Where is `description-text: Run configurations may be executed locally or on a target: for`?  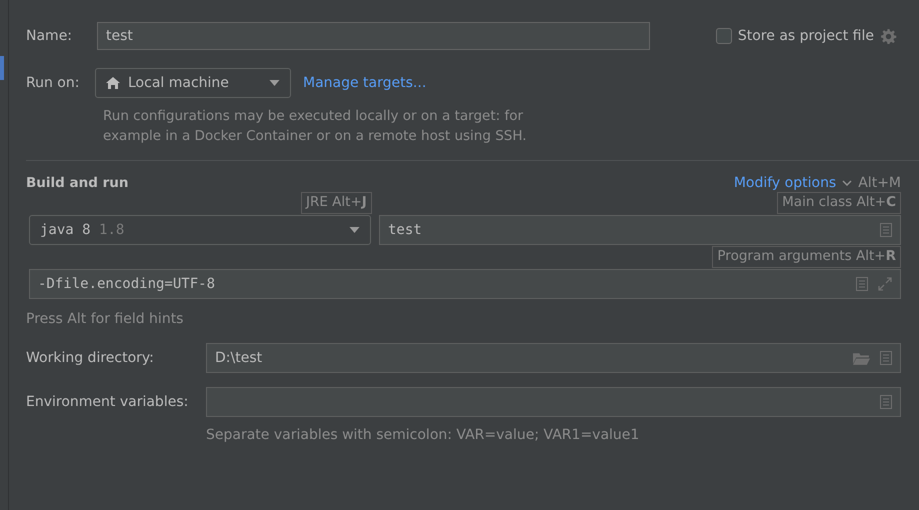
description-text: Run configurations may be executed locally or on a target: for is located at coordinates (313, 116).